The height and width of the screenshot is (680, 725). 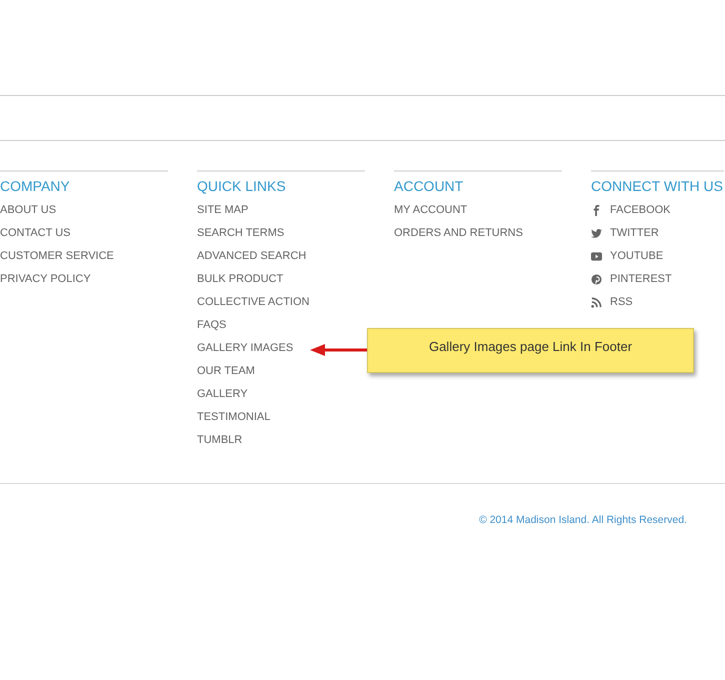 I want to click on footer-link: GALLERY IMAGES, so click(x=245, y=348).